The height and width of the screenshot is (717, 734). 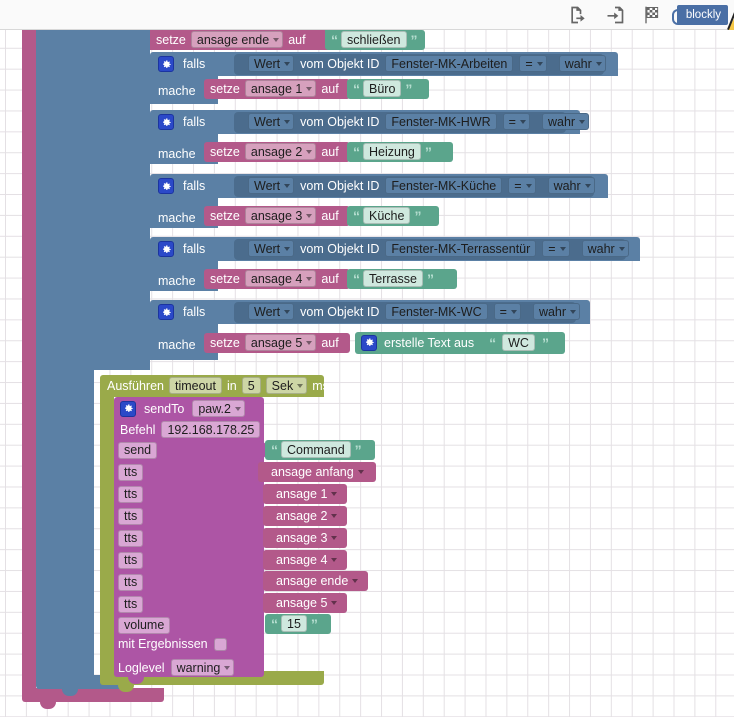 I want to click on loglevel-row: Loglevel warning, so click(x=176, y=667).